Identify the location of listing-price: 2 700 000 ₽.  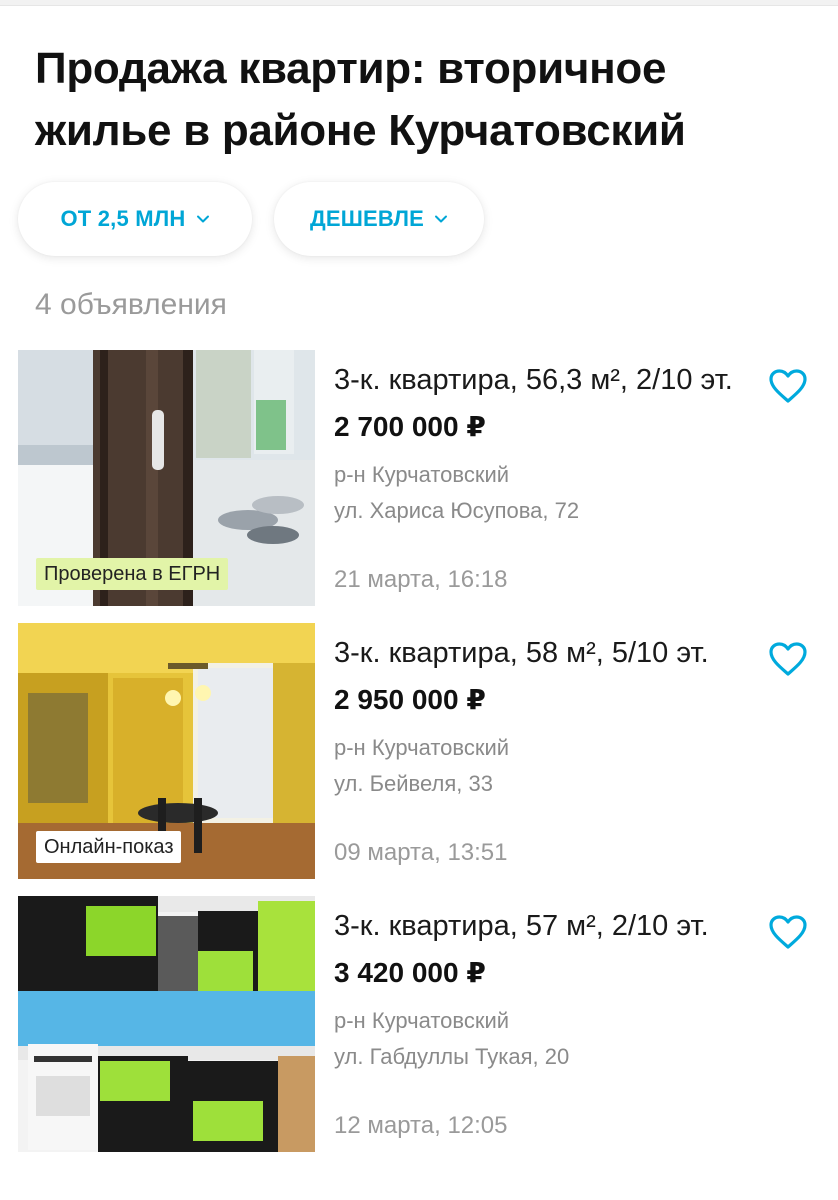
(410, 426).